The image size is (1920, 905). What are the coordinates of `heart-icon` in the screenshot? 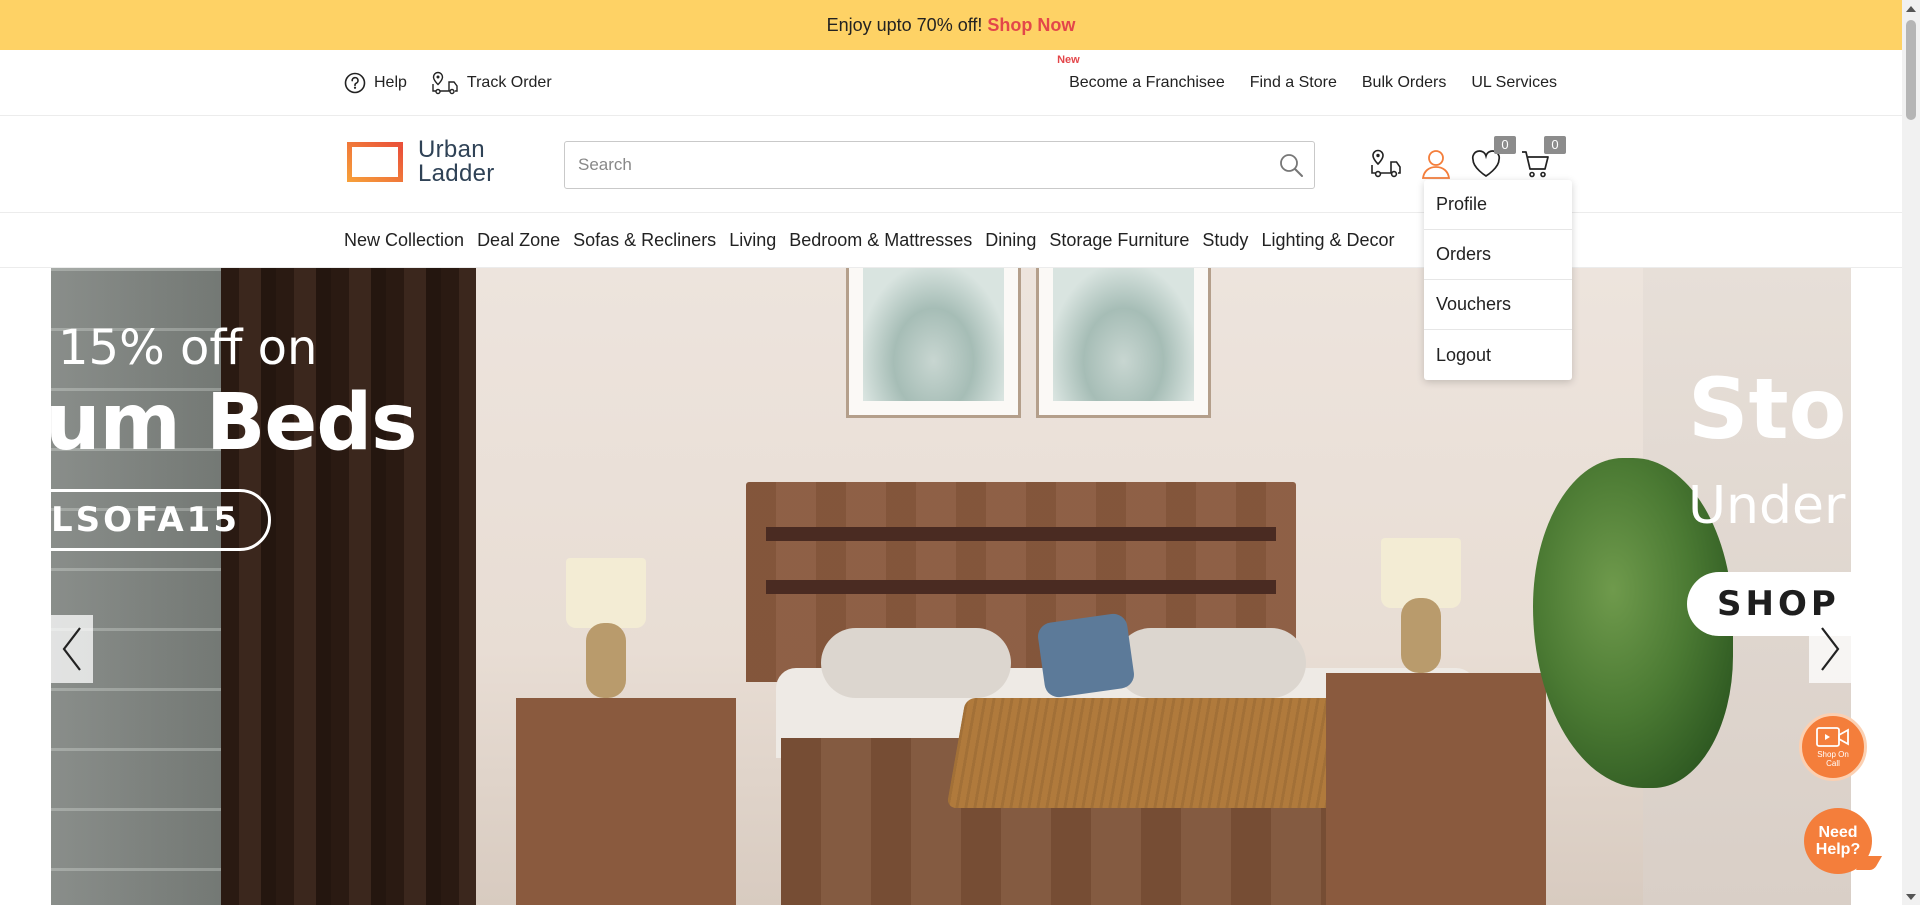 It's located at (1486, 163).